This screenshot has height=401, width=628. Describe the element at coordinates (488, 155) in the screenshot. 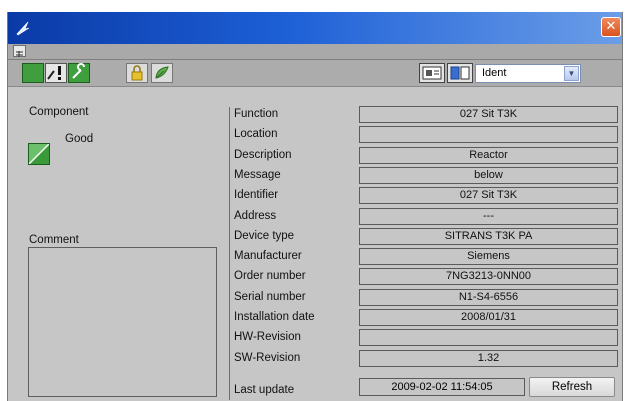

I see `field-value: Reactor` at that location.